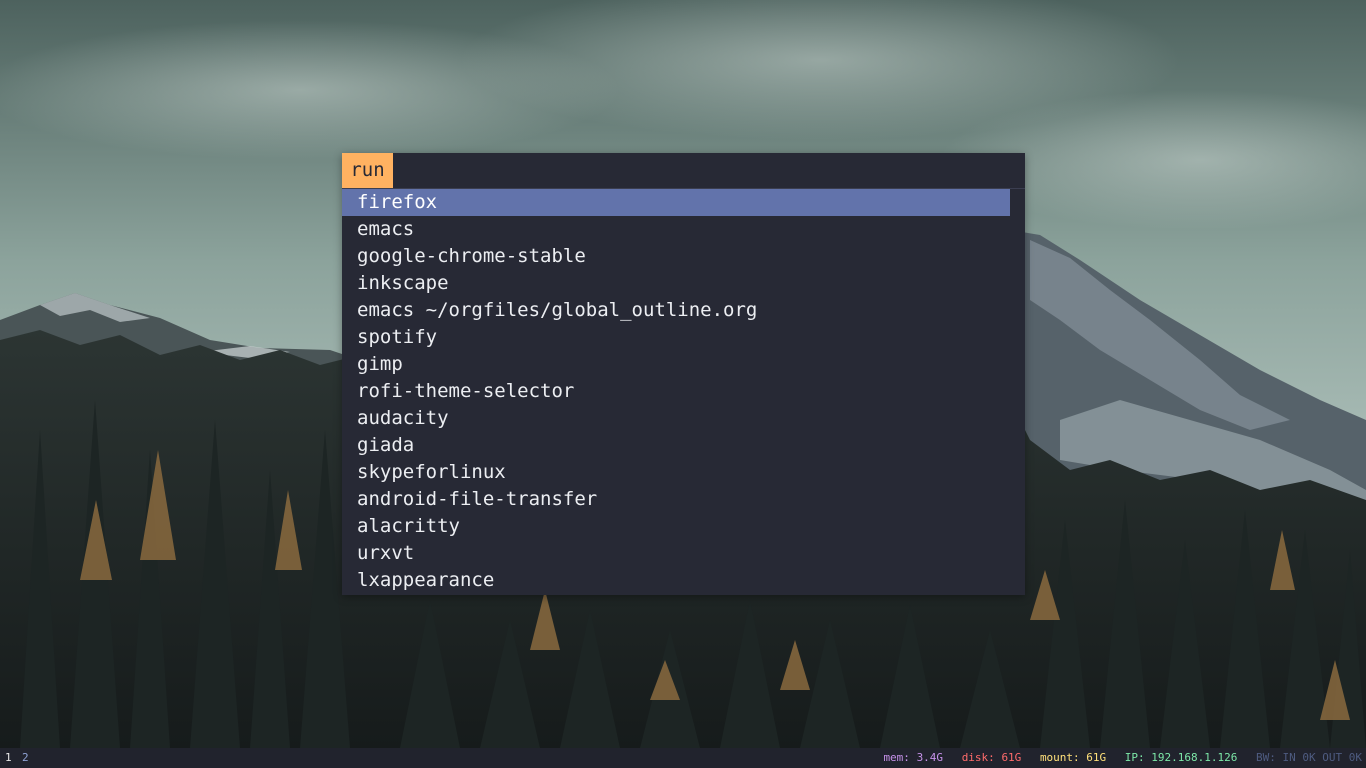 This screenshot has height=768, width=1366. What do you see at coordinates (676, 283) in the screenshot?
I see `list-item: inkscape` at bounding box center [676, 283].